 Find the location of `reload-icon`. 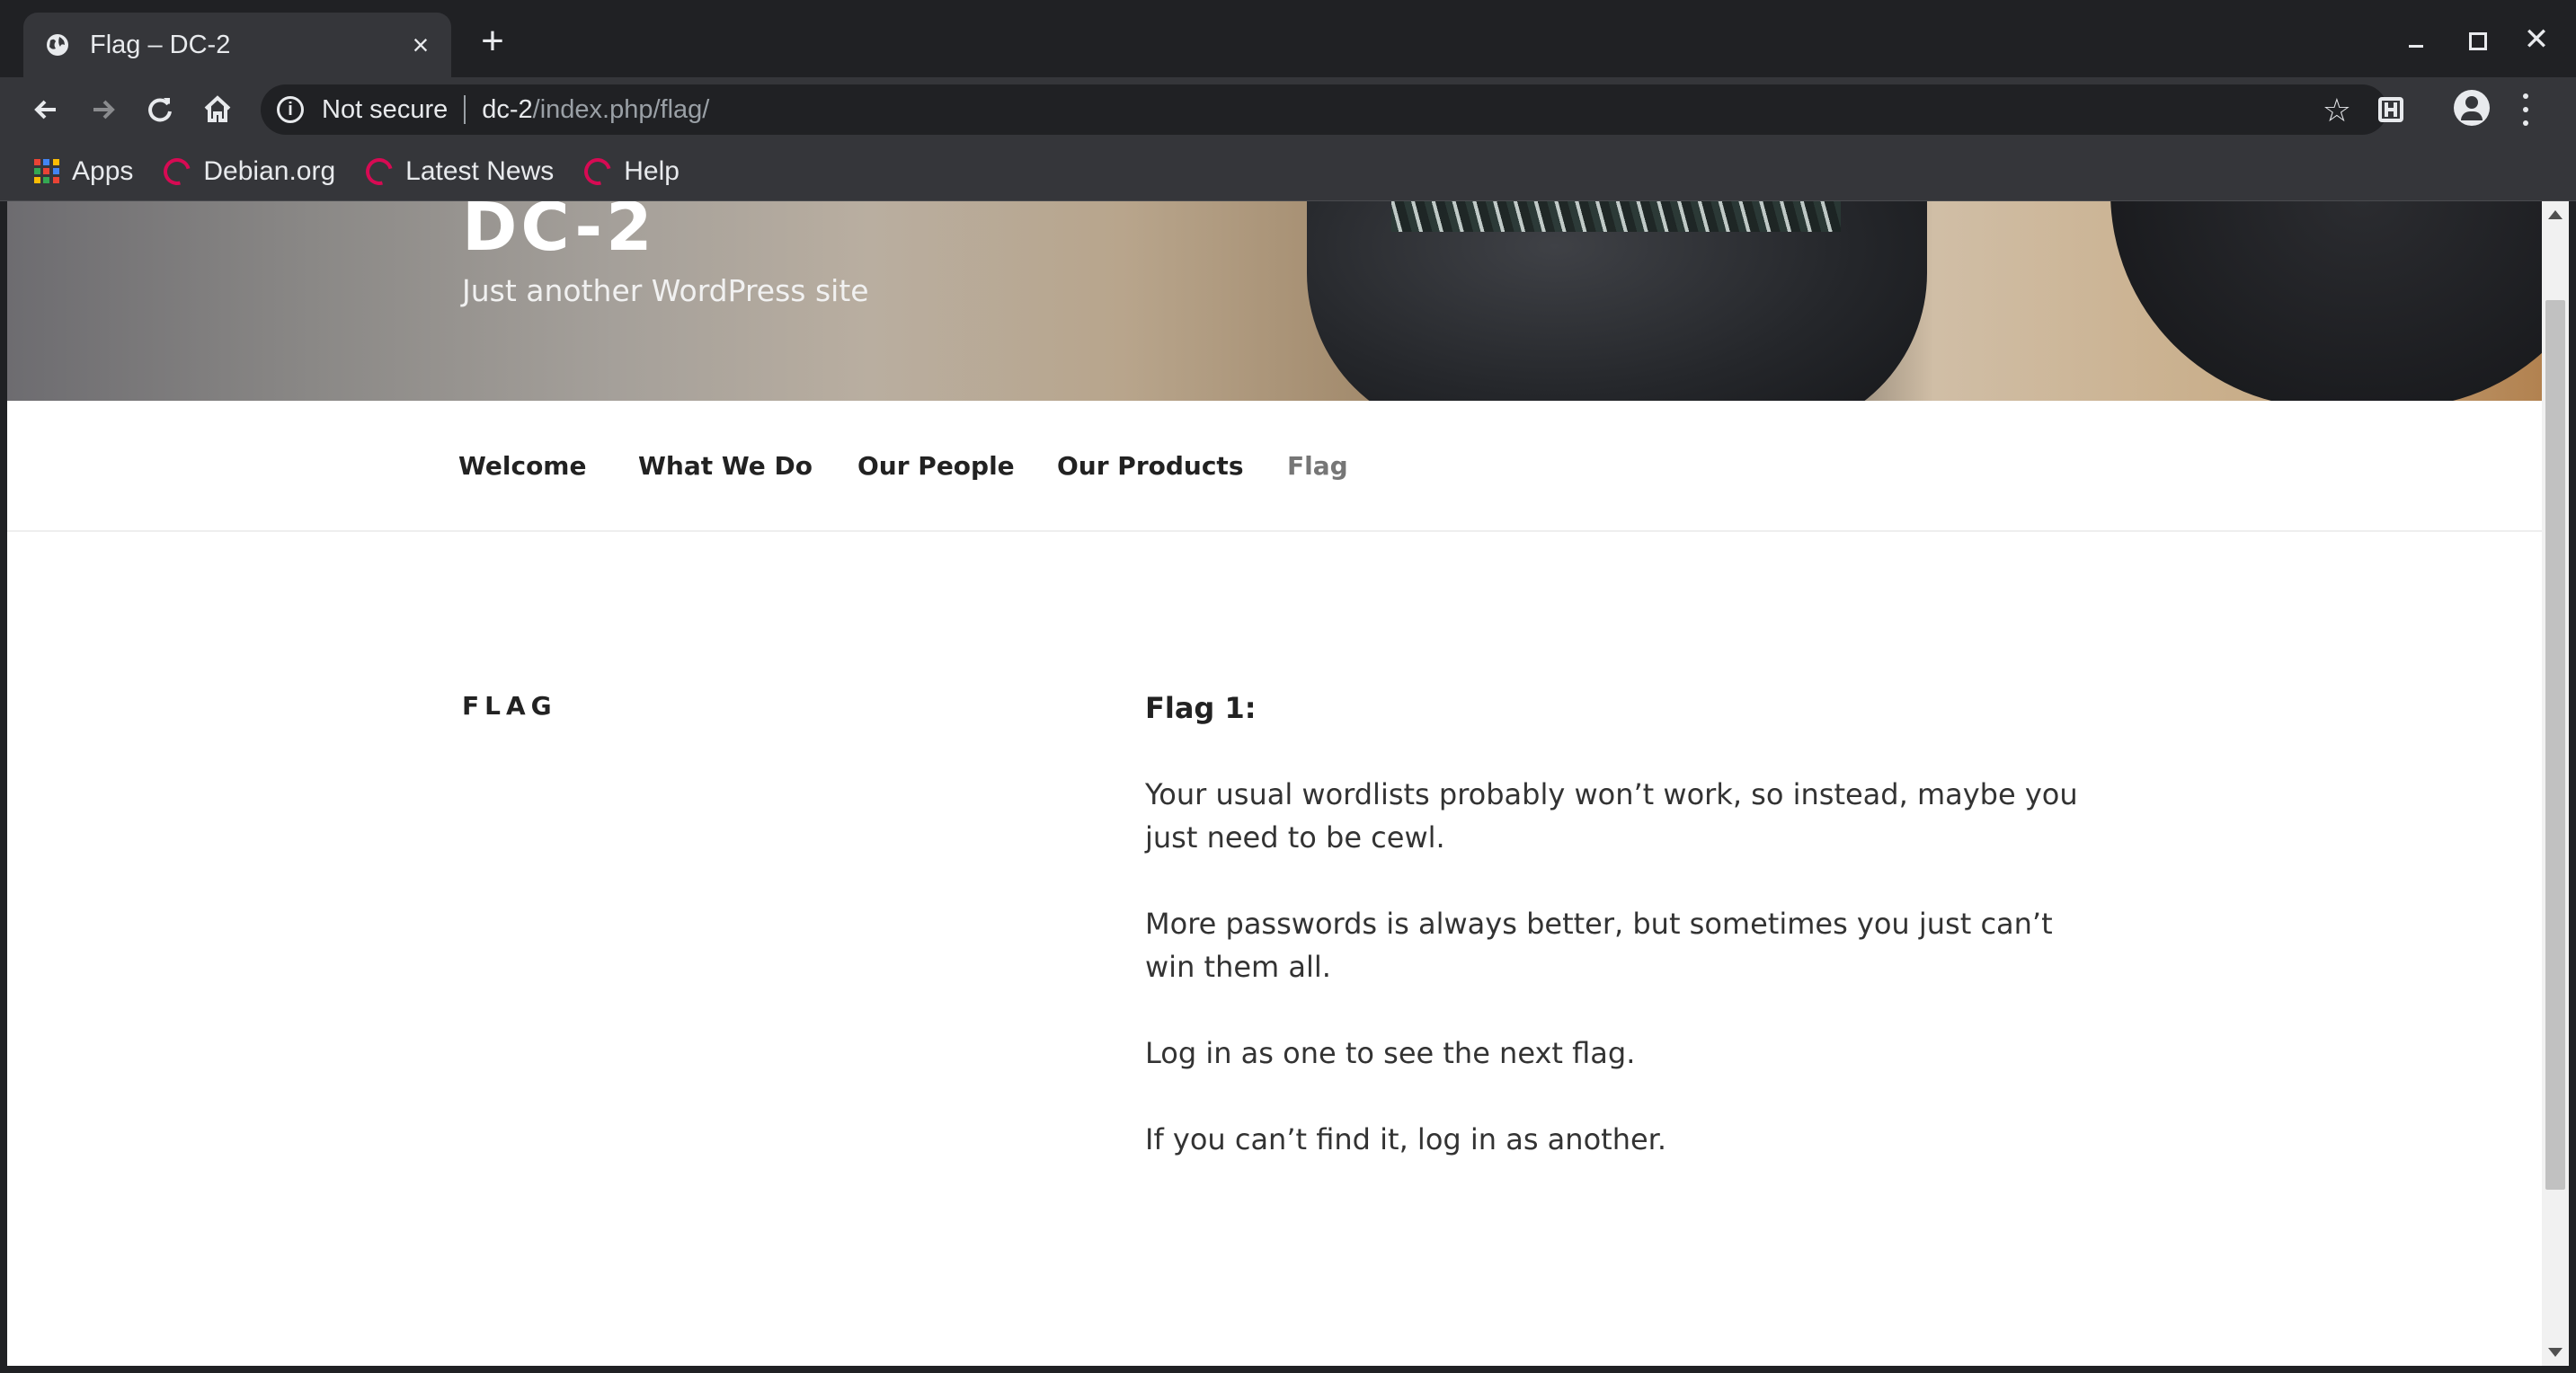

reload-icon is located at coordinates (160, 110).